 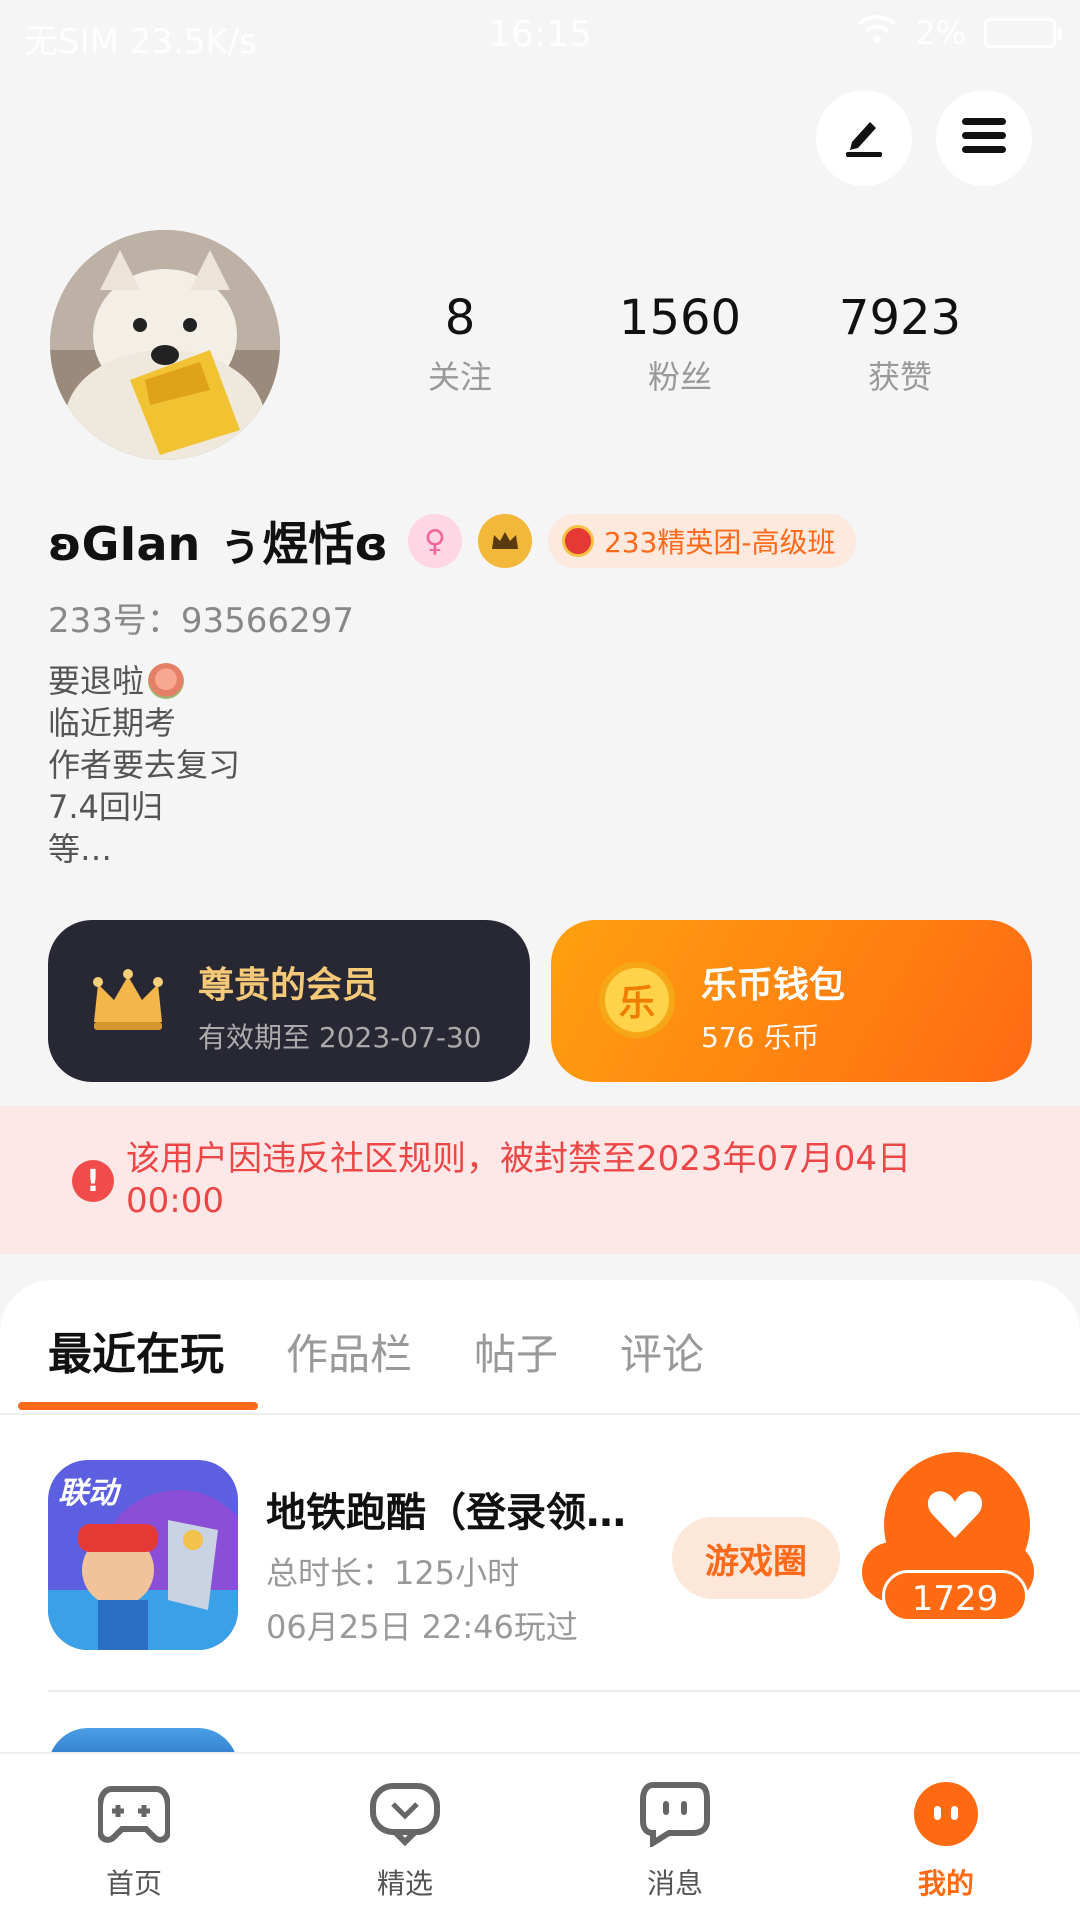 I want to click on gamepad-icon, so click(x=134, y=1814).